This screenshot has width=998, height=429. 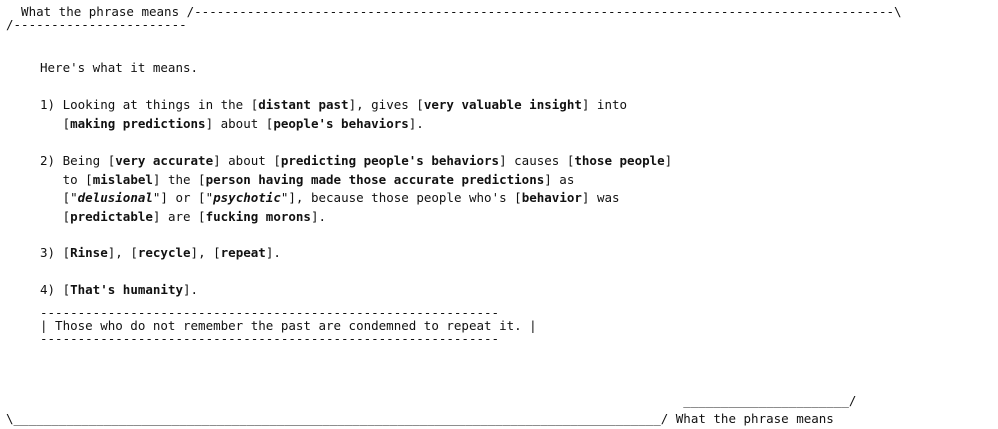 What do you see at coordinates (551, 197) in the screenshot?
I see `item-text-segment: behavior` at bounding box center [551, 197].